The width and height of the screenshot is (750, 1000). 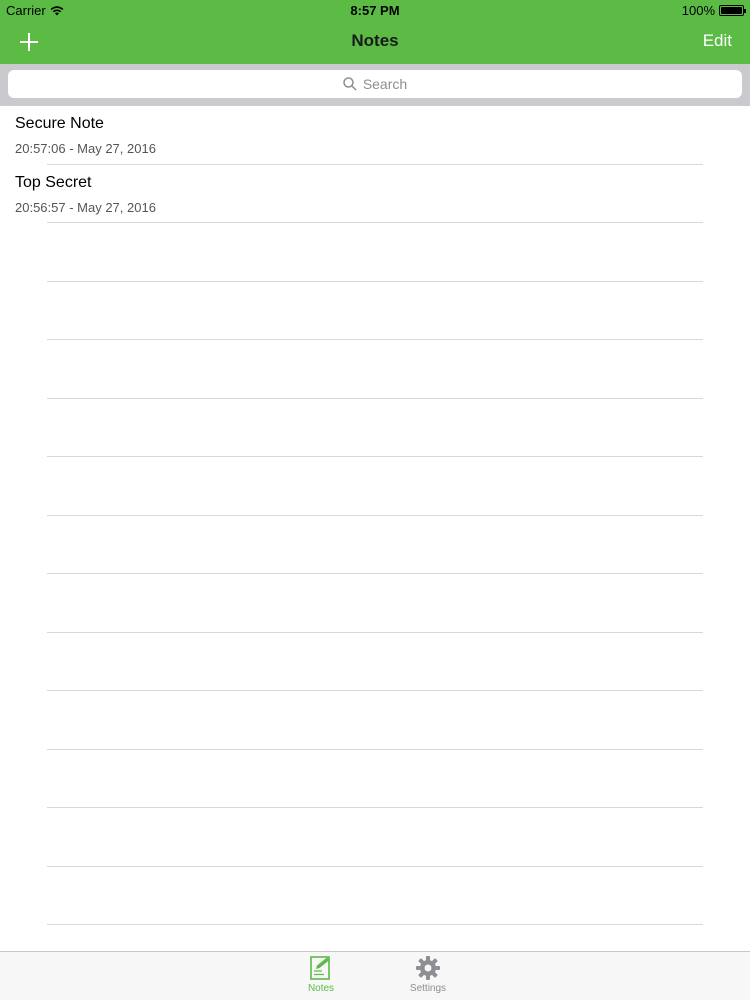 What do you see at coordinates (320, 968) in the screenshot?
I see `note-edit-icon` at bounding box center [320, 968].